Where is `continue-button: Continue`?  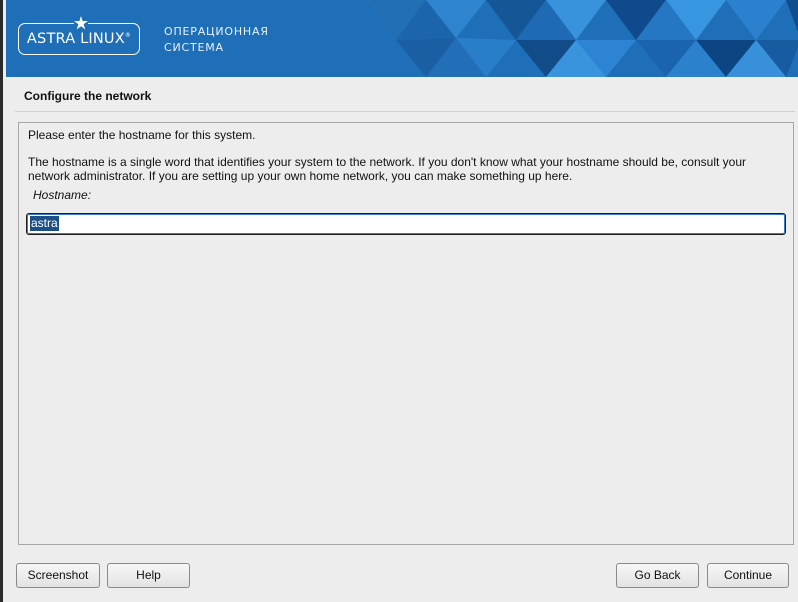 continue-button: Continue is located at coordinates (748, 575).